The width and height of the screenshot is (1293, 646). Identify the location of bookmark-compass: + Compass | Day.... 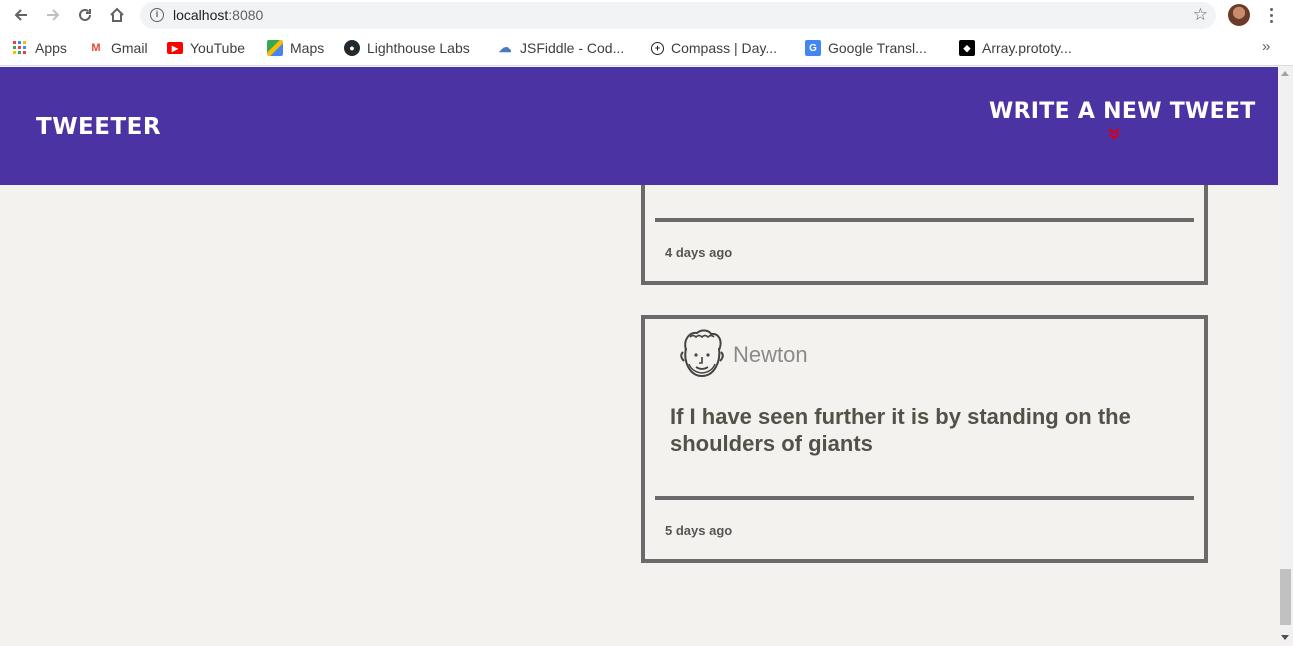
(714, 48).